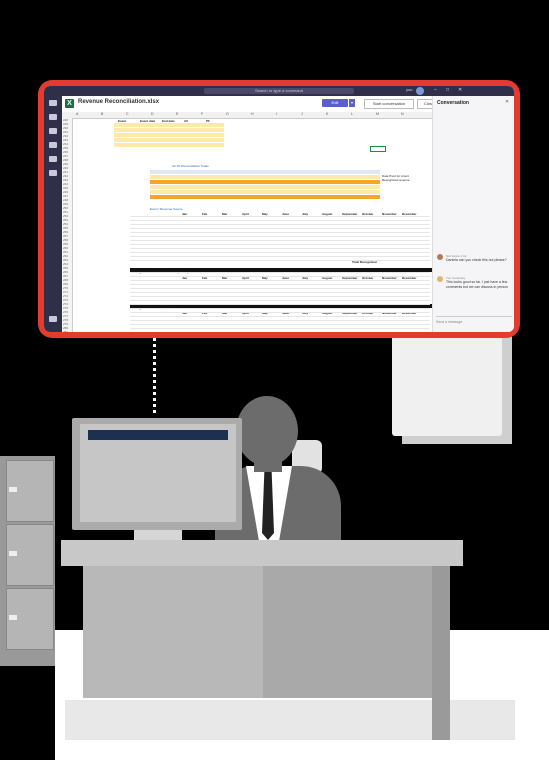 This screenshot has height=760, width=549. Describe the element at coordinates (158, 435) in the screenshot. I see `desk-monitor-stripe` at that location.